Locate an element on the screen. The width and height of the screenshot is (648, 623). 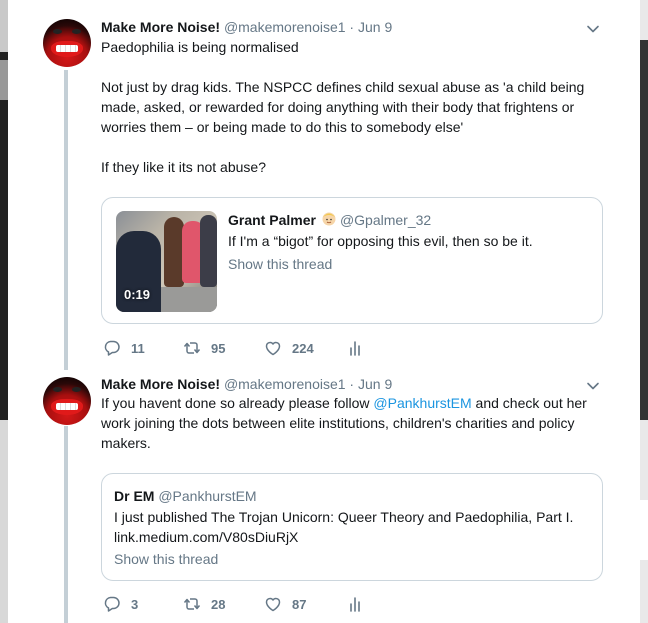
tweet-text-segment: and check out her is located at coordinates (529, 403).